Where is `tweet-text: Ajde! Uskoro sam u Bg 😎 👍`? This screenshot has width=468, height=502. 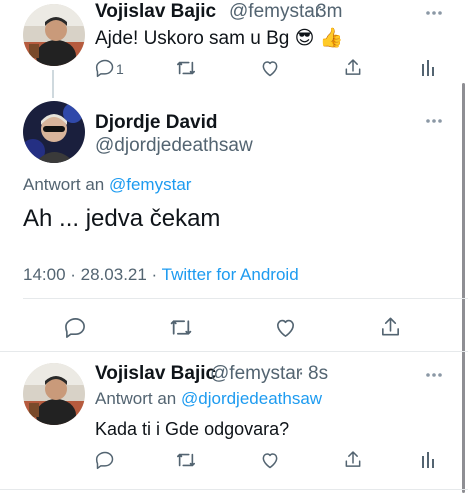
tweet-text: Ajde! Uskoro sam u Bg 😎 👍 is located at coordinates (219, 38).